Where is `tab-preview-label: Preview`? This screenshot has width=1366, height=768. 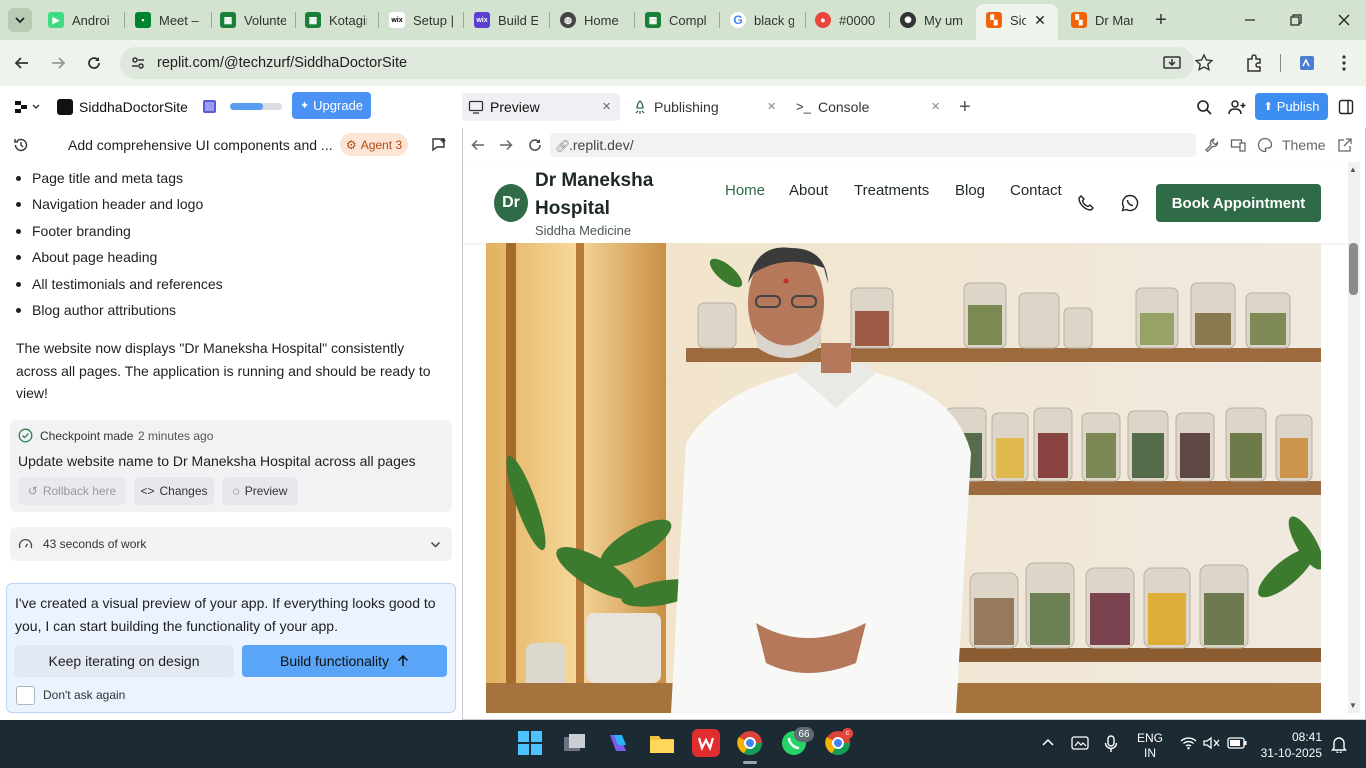
tab-preview-label: Preview is located at coordinates (515, 107).